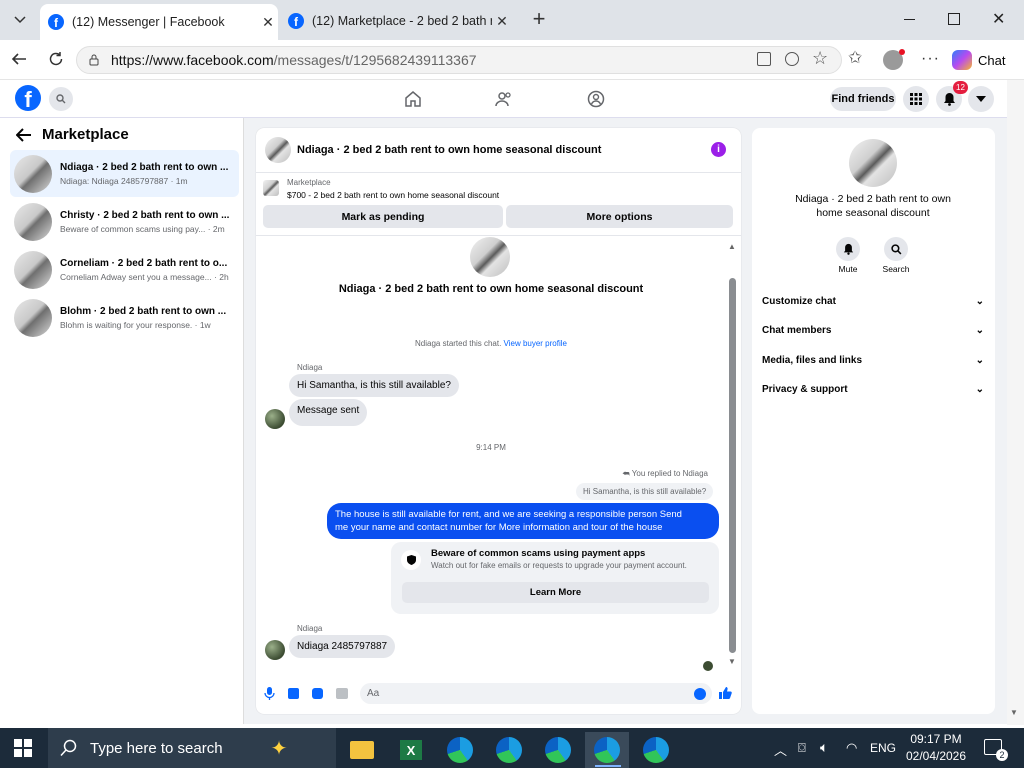 The height and width of the screenshot is (768, 1024). Describe the element at coordinates (1014, 712) in the screenshot. I see `page-scroll-down-arrow: ▼` at that location.